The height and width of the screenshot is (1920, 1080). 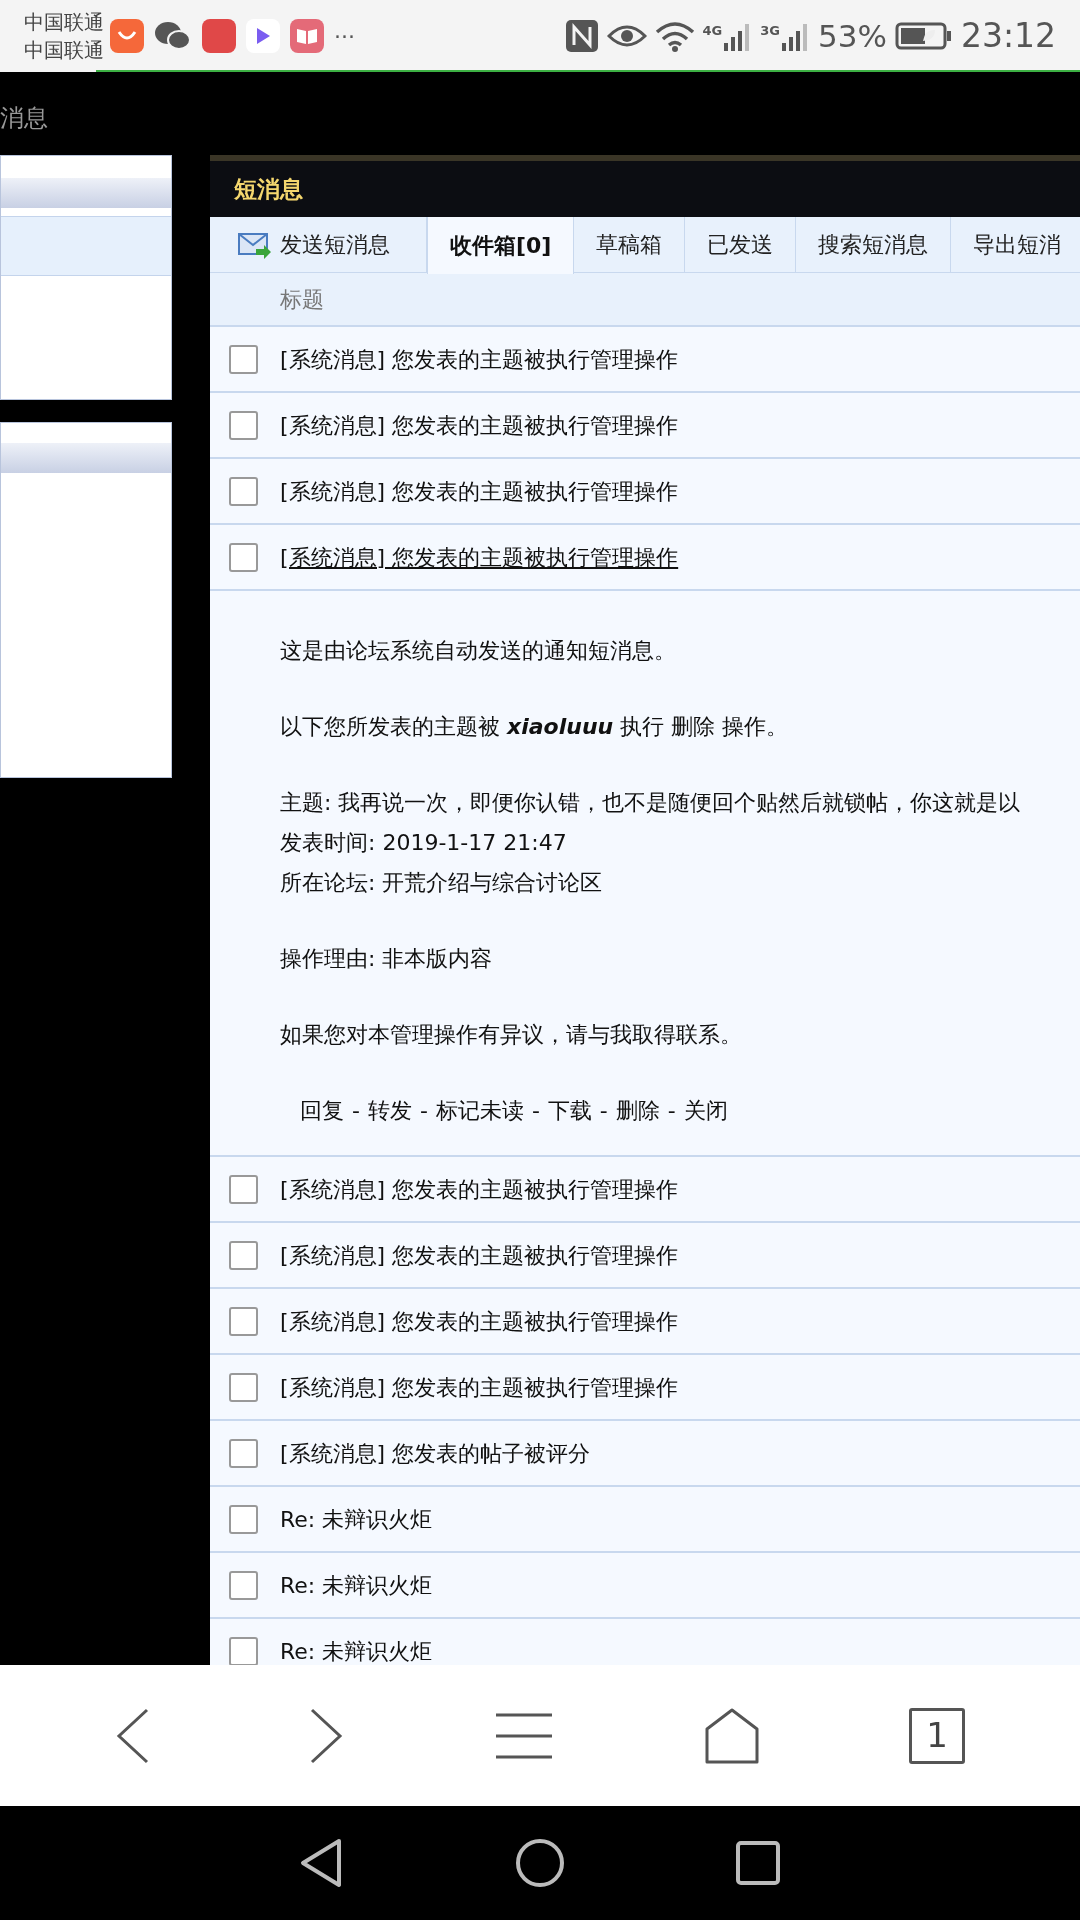 I want to click on nfc-icon, so click(x=581, y=36).